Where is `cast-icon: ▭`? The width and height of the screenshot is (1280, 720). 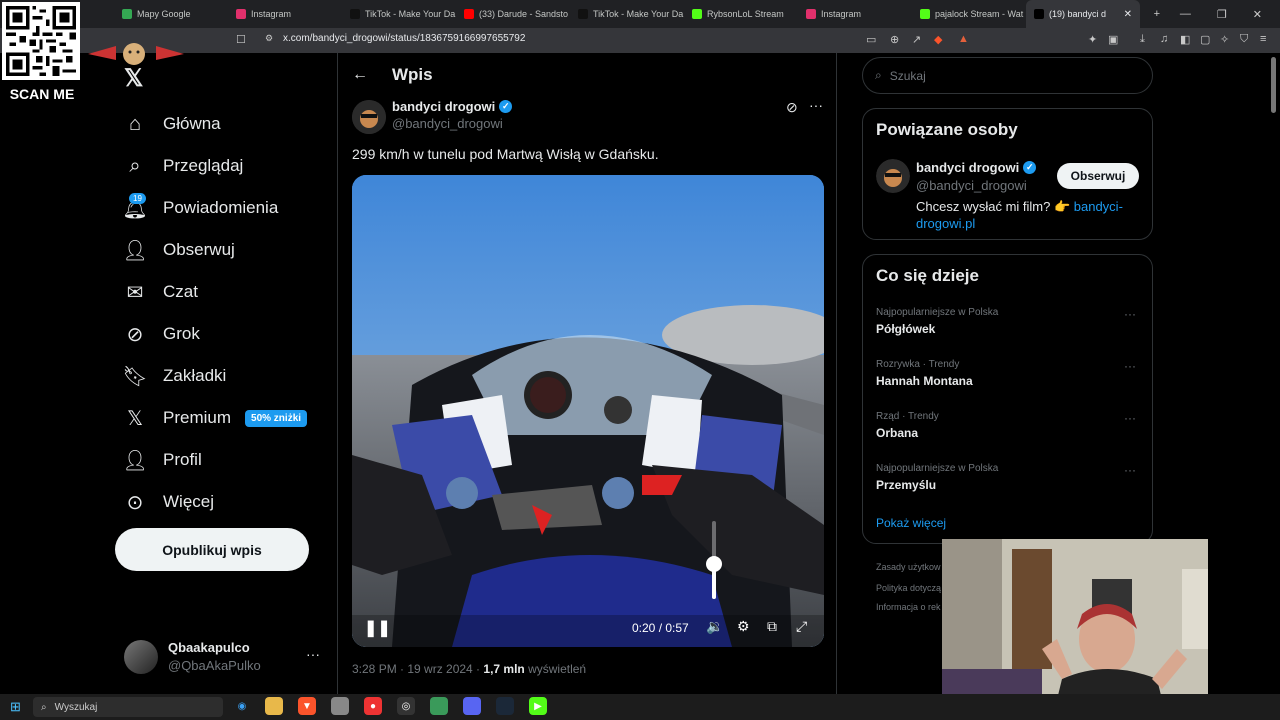 cast-icon: ▭ is located at coordinates (871, 39).